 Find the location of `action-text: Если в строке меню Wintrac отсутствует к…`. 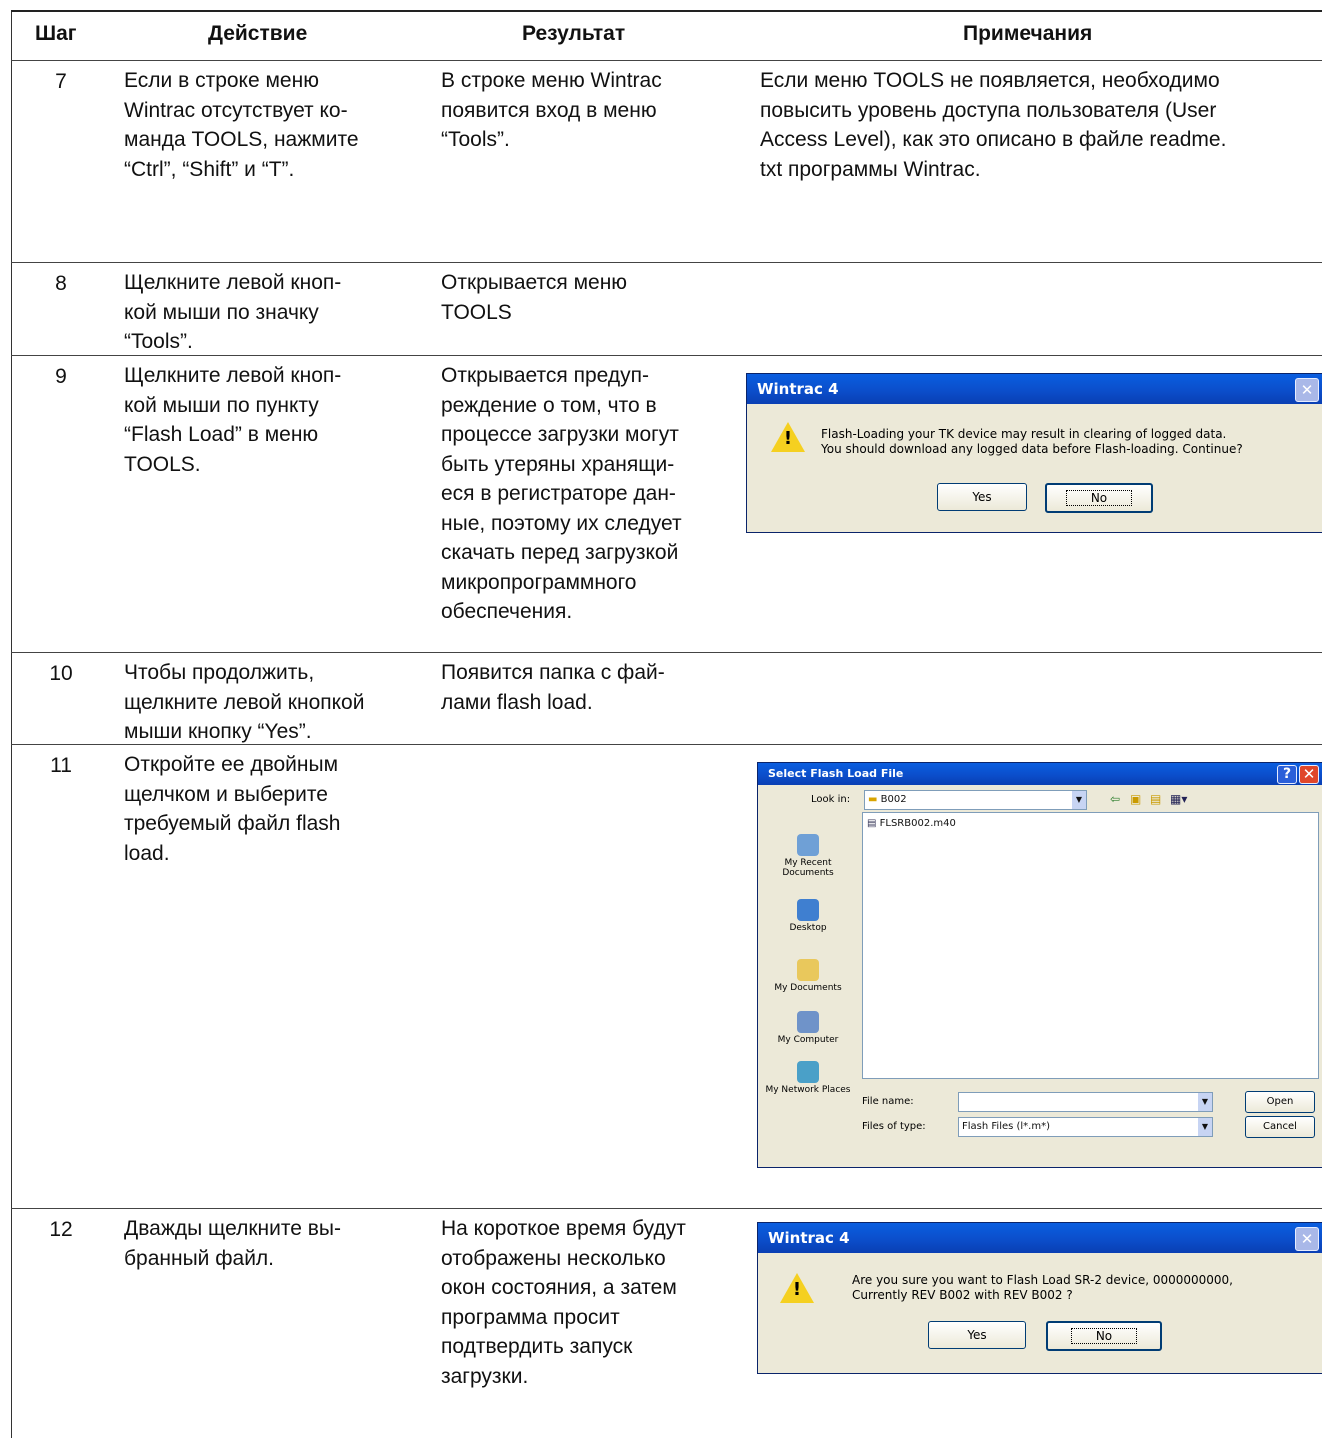

action-text: Если в строке меню Wintrac отсутствует к… is located at coordinates (241, 125).